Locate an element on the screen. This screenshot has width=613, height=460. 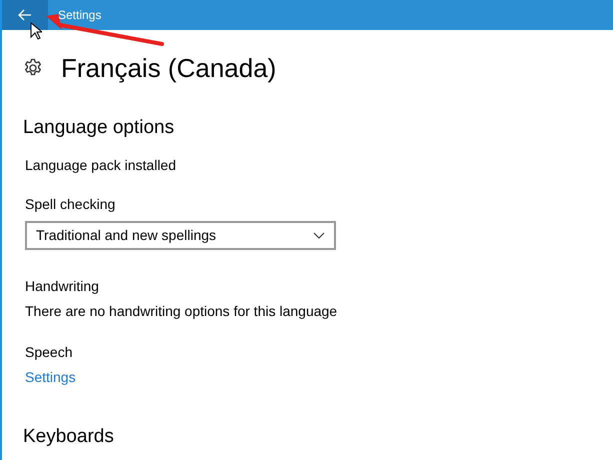
gear-icon is located at coordinates (33, 68).